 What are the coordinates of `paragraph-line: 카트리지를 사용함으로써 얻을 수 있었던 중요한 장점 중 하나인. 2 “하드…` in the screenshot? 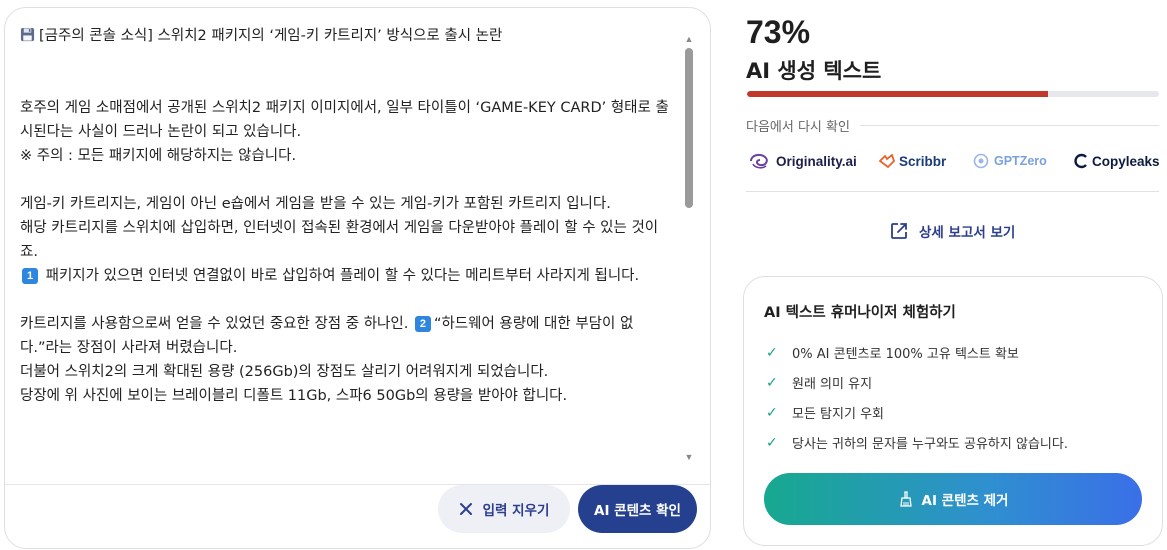 It's located at (327, 336).